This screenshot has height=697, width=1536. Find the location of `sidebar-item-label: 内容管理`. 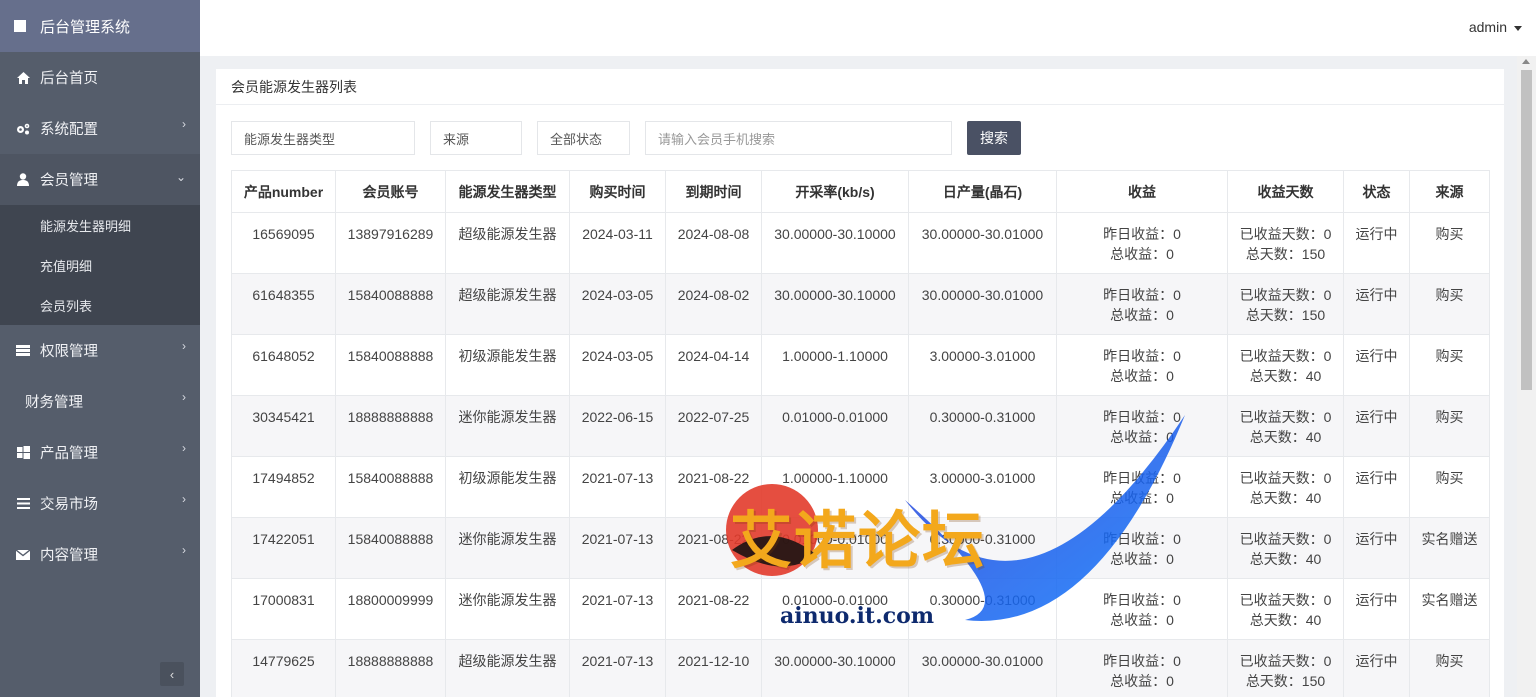

sidebar-item-label: 内容管理 is located at coordinates (69, 556).